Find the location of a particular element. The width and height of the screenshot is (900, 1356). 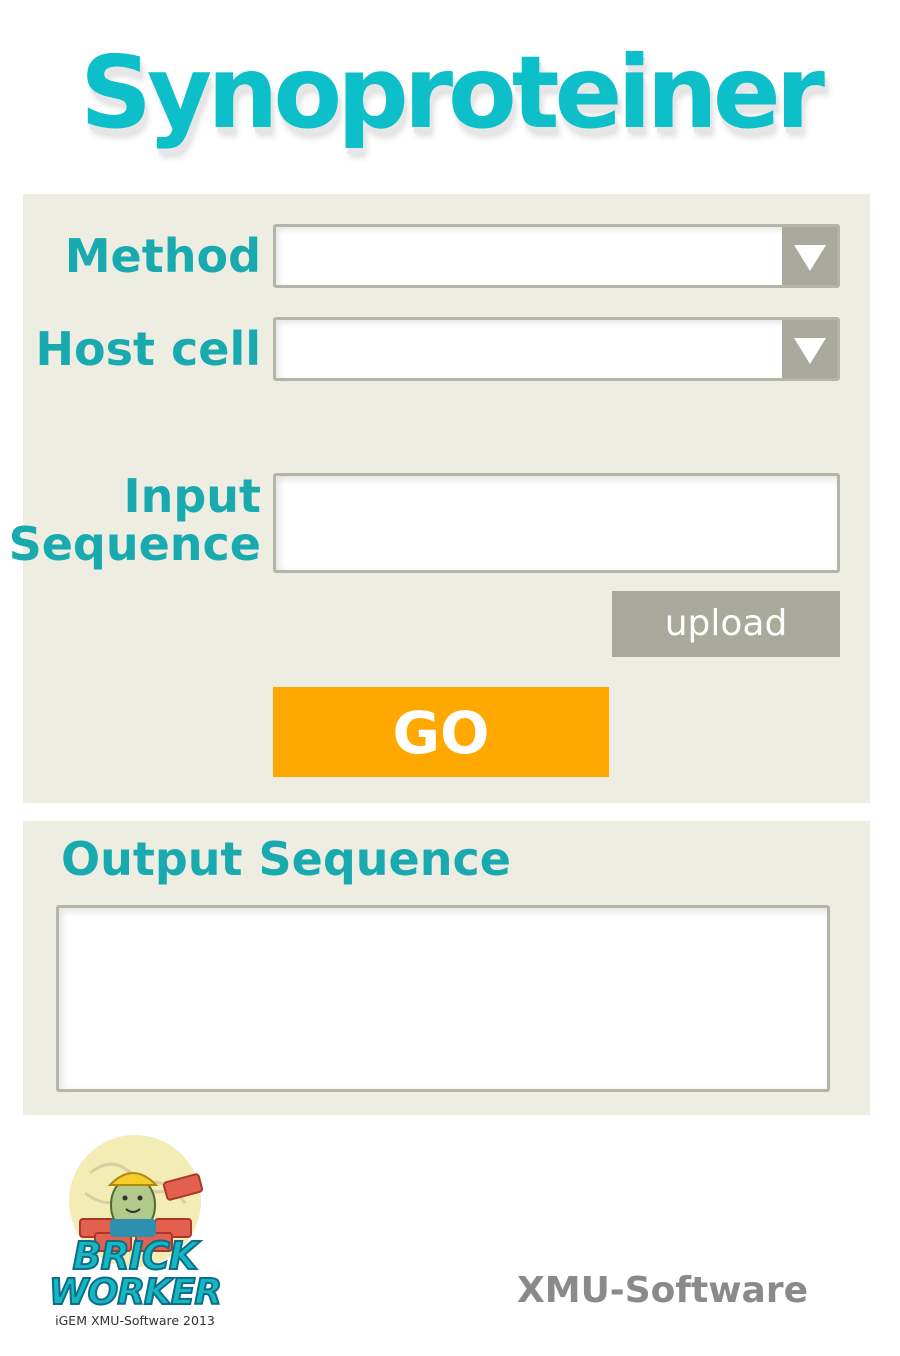

method-label: Method is located at coordinates (162, 256).